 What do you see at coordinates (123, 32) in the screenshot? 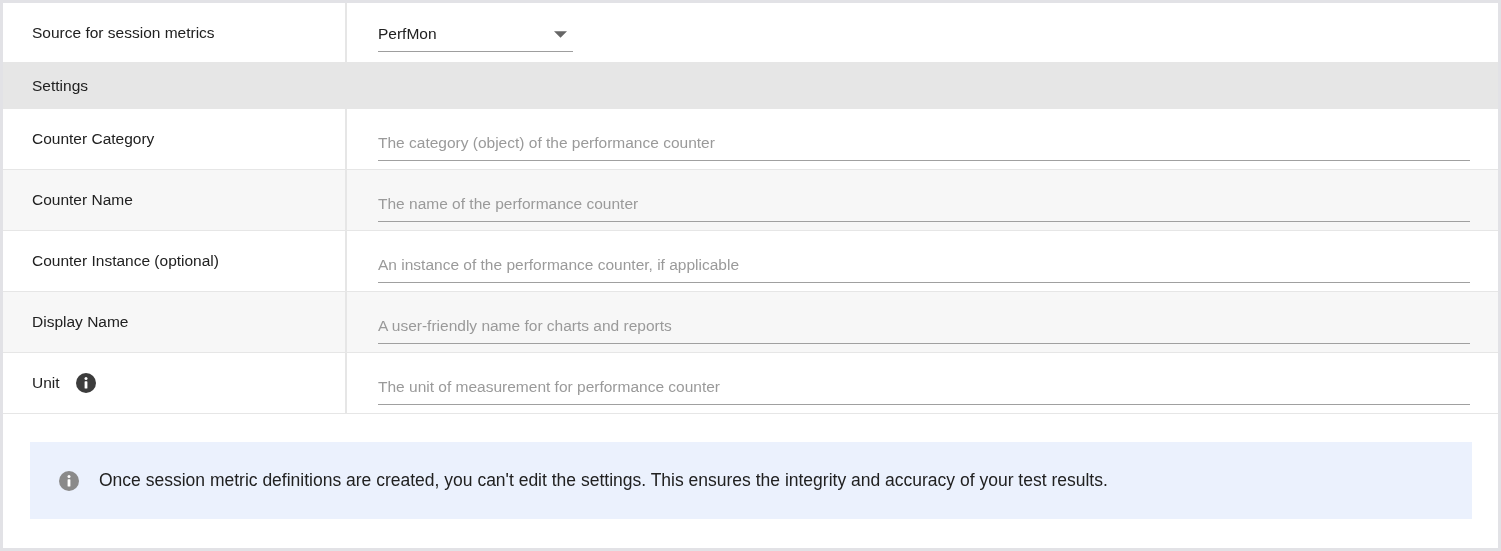
I see `field-label: Source for session metrics` at bounding box center [123, 32].